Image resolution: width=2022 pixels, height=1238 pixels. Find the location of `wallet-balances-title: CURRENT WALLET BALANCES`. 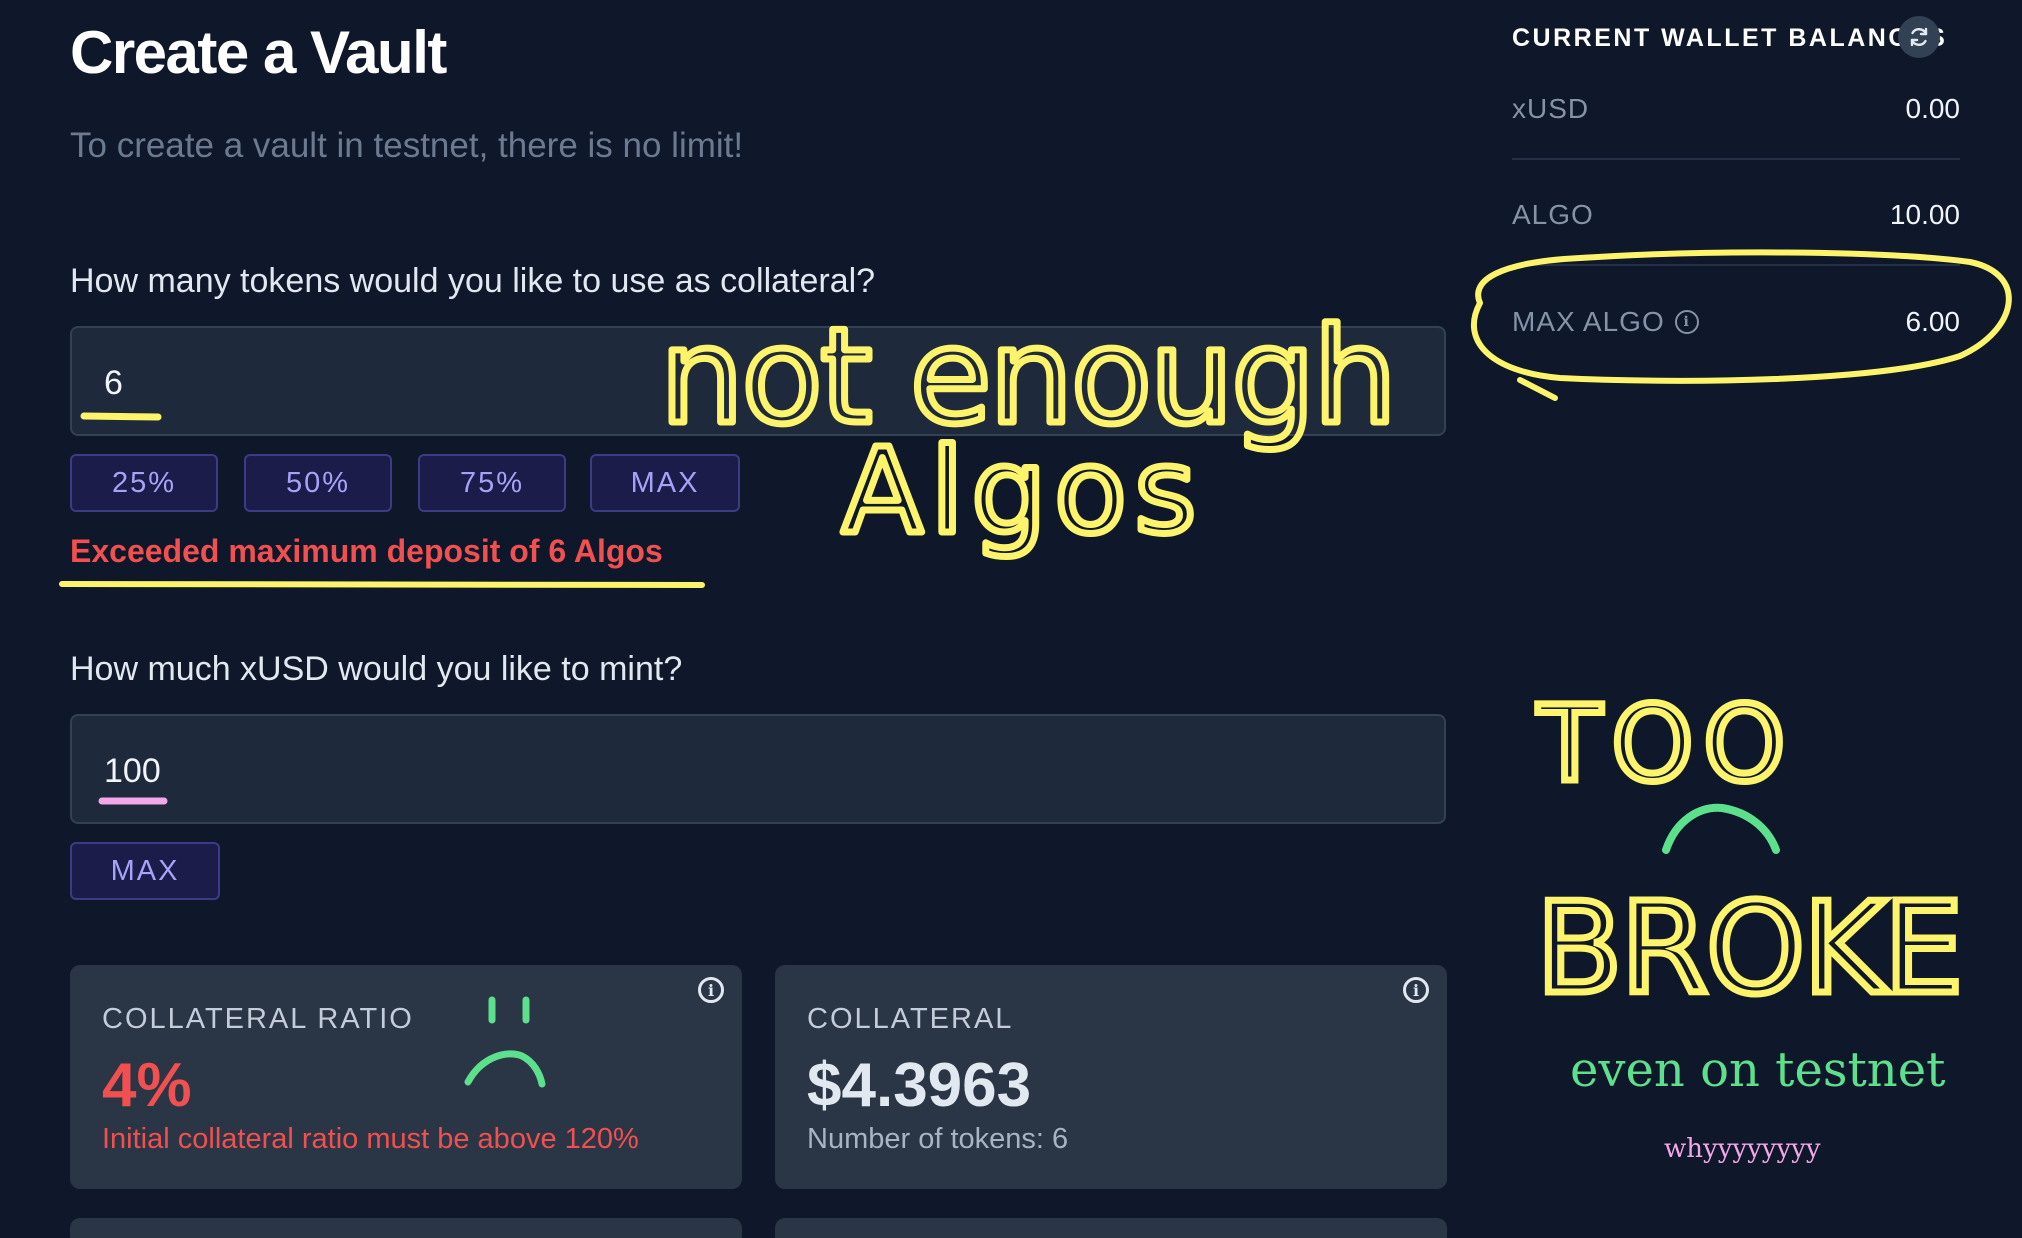

wallet-balances-title: CURRENT WALLET BALANCES is located at coordinates (1730, 38).